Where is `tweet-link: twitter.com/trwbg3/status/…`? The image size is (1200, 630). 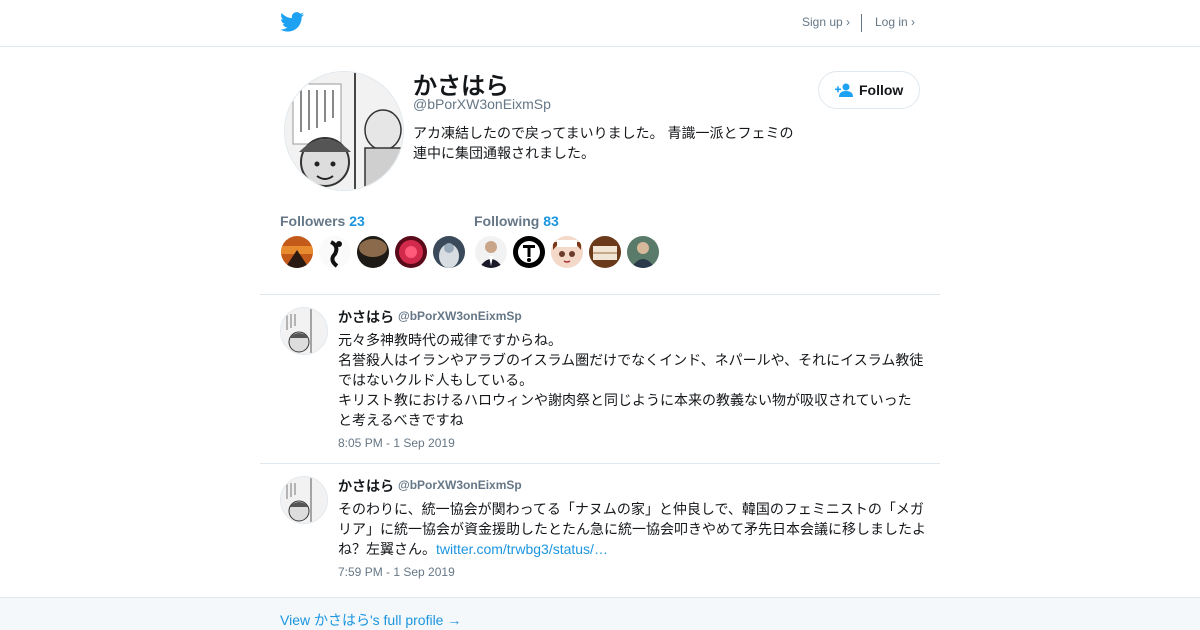 tweet-link: twitter.com/trwbg3/status/… is located at coordinates (522, 549).